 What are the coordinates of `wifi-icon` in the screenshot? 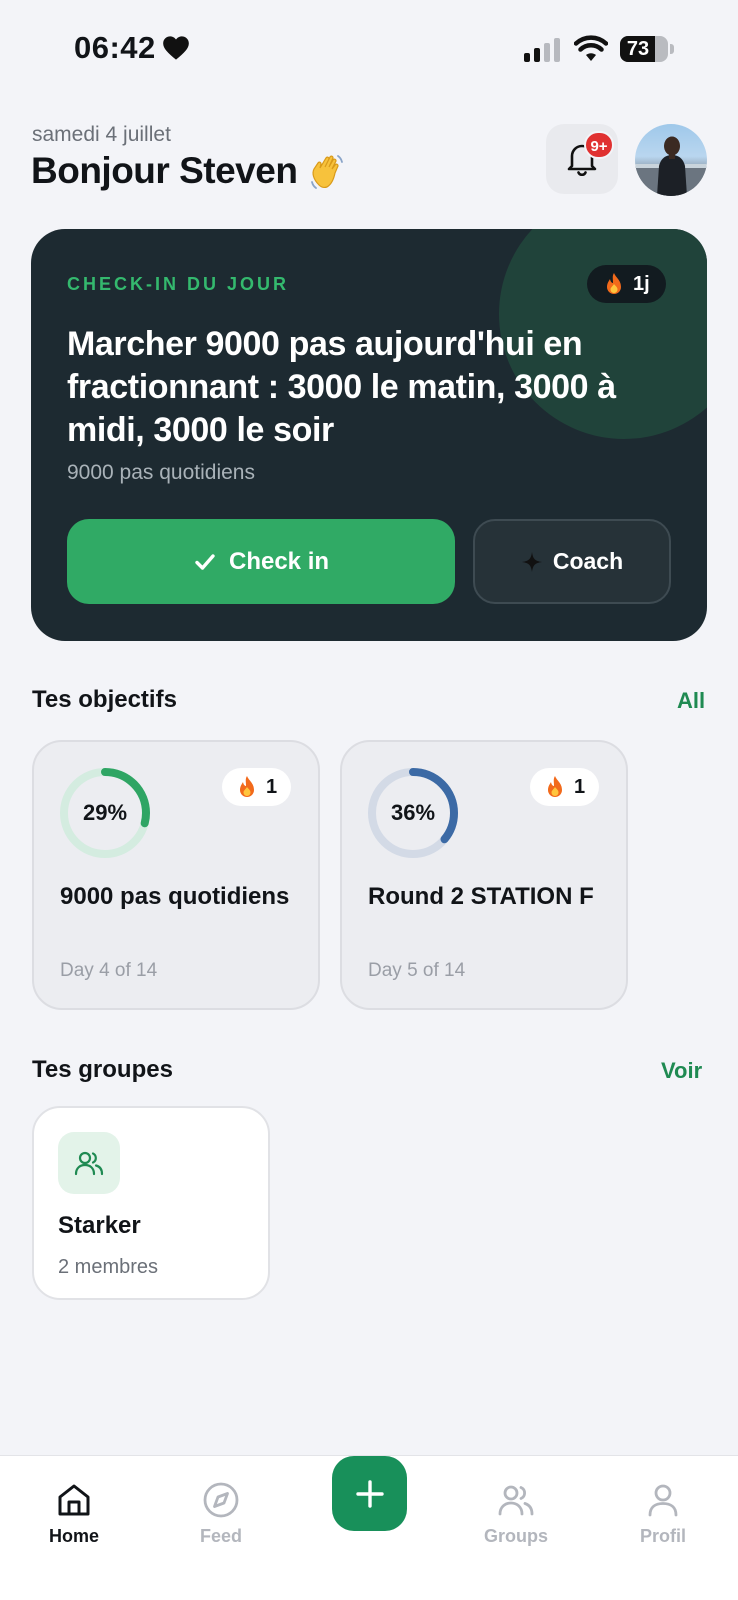 It's located at (591, 48).